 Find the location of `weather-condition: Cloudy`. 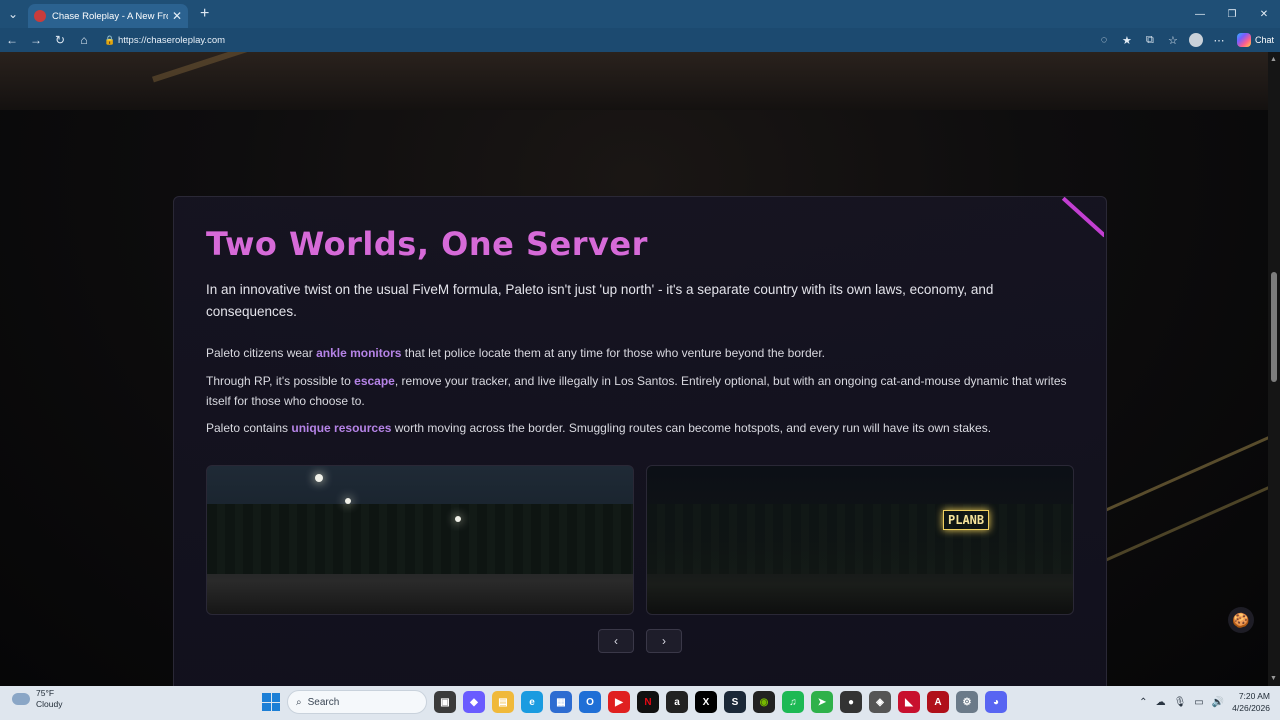

weather-condition: Cloudy is located at coordinates (49, 704).